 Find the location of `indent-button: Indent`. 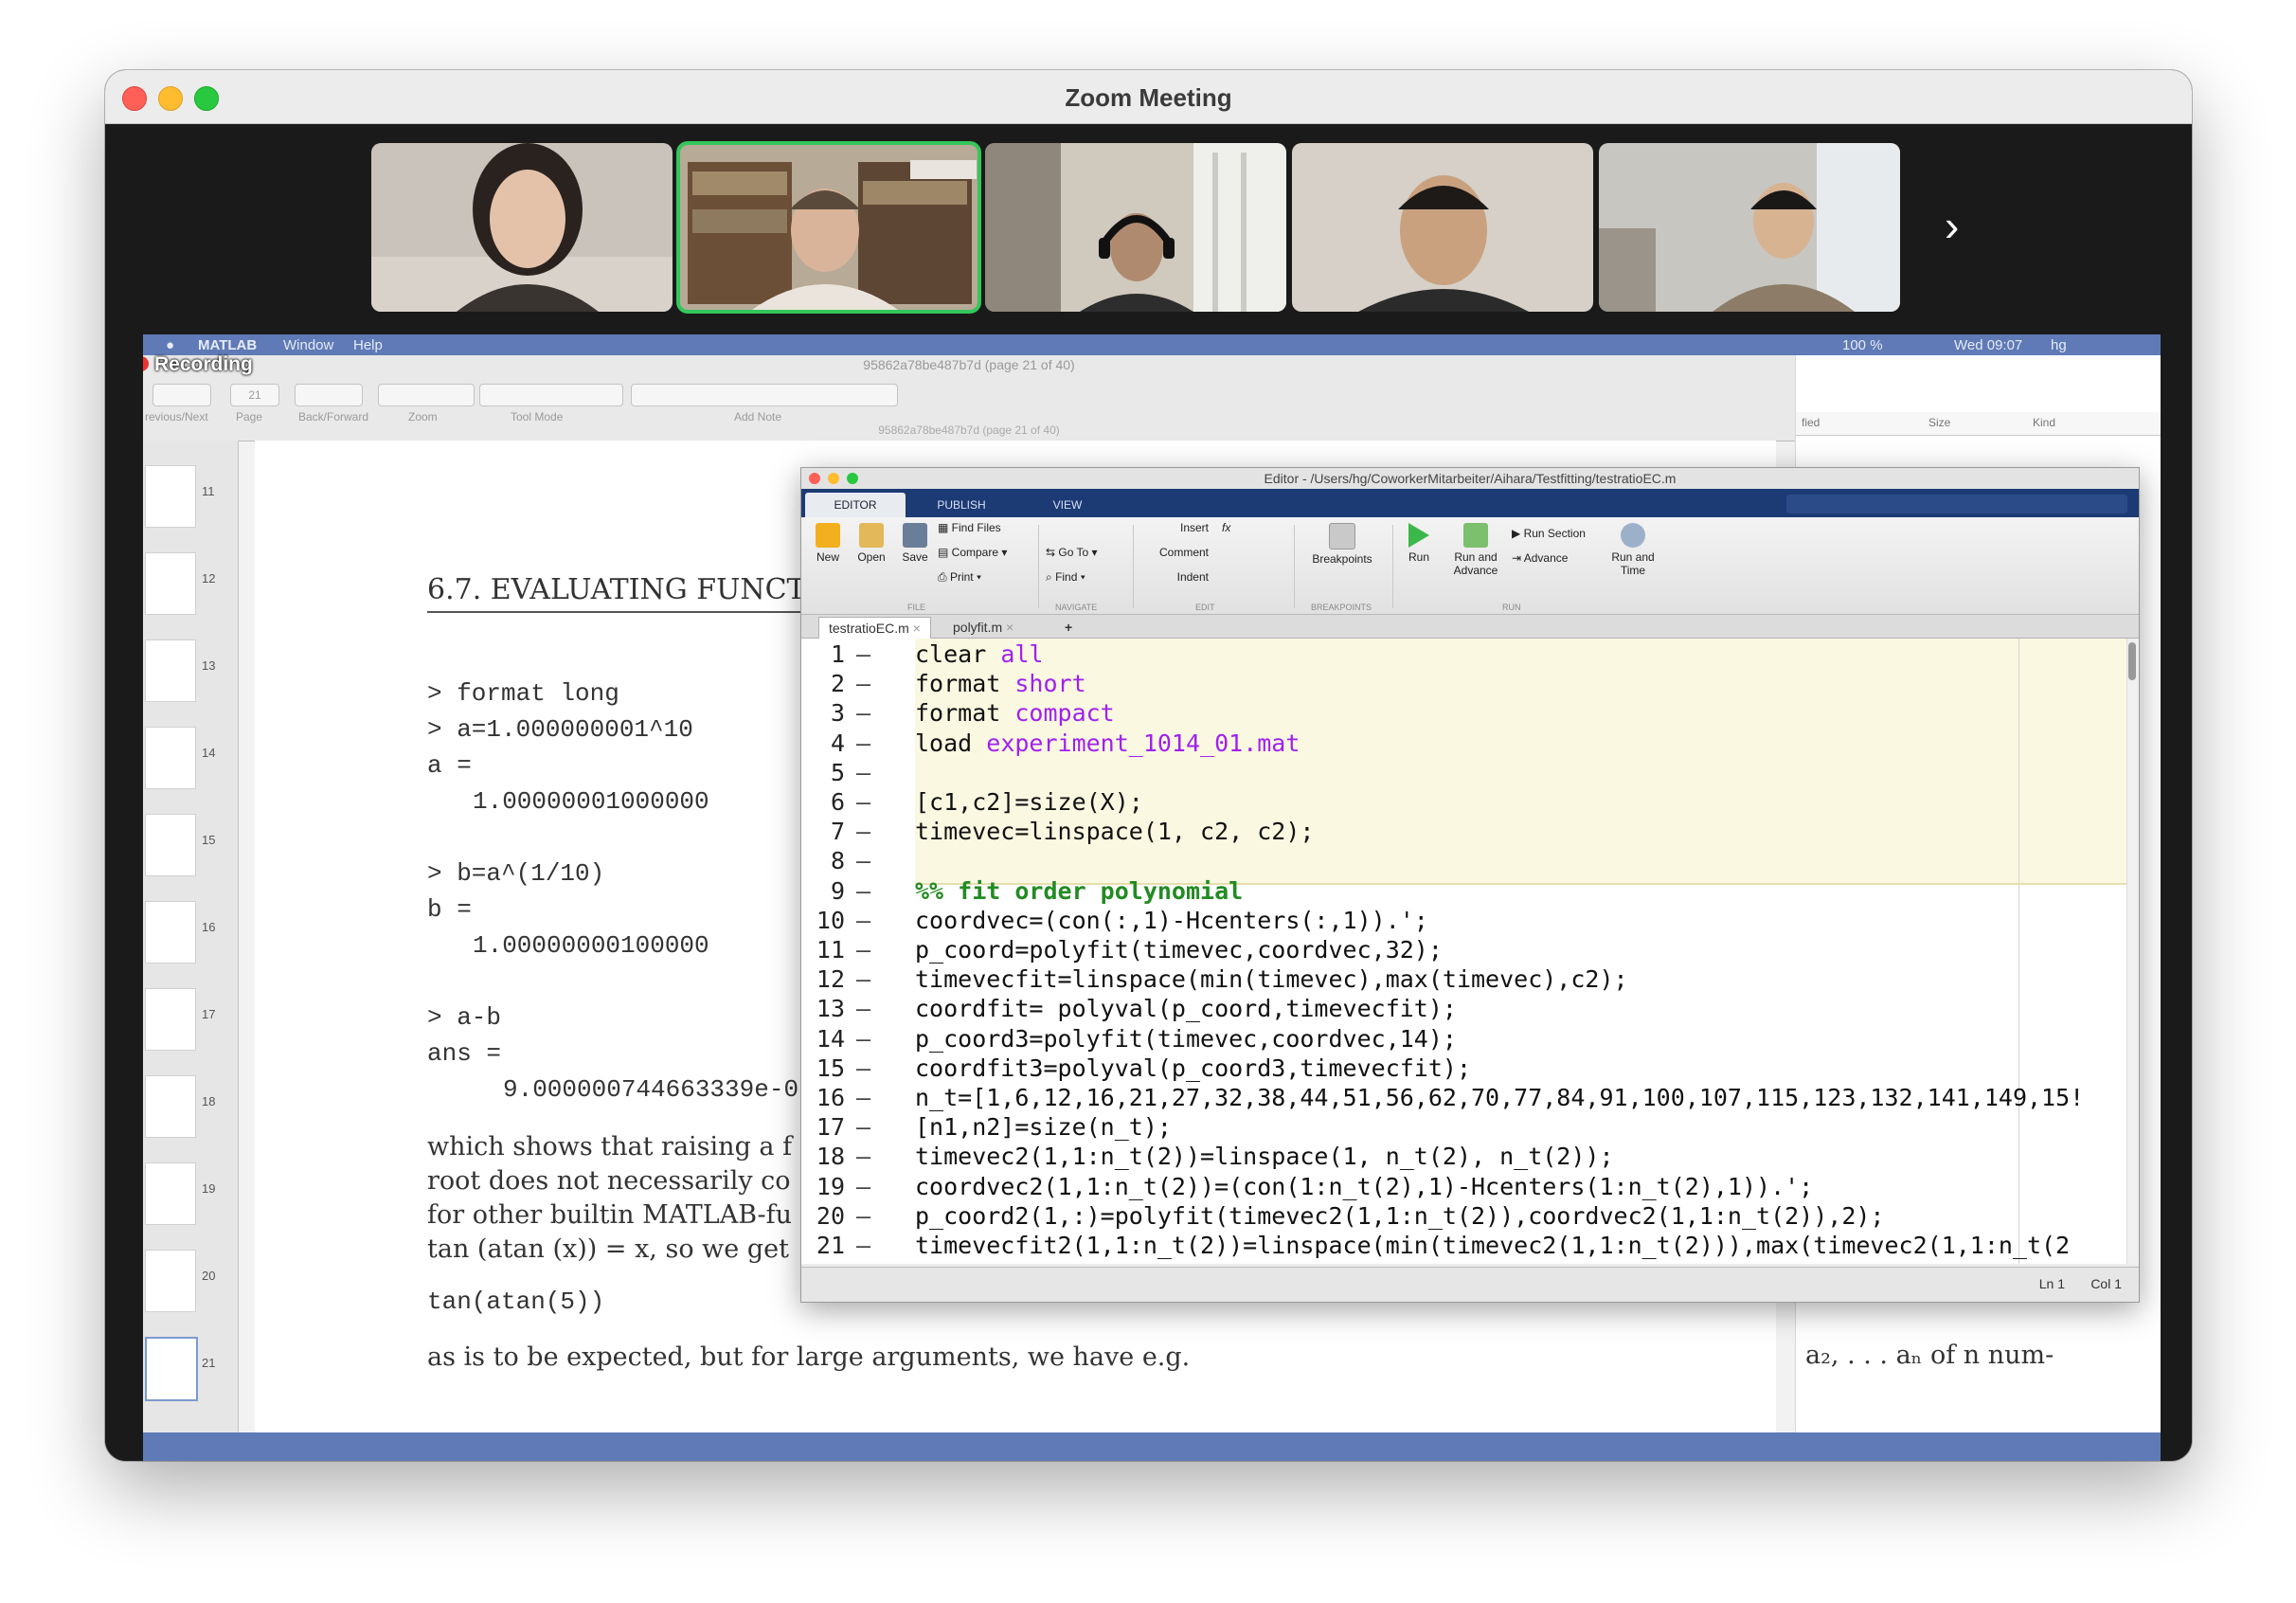

indent-button: Indent is located at coordinates (1175, 577).